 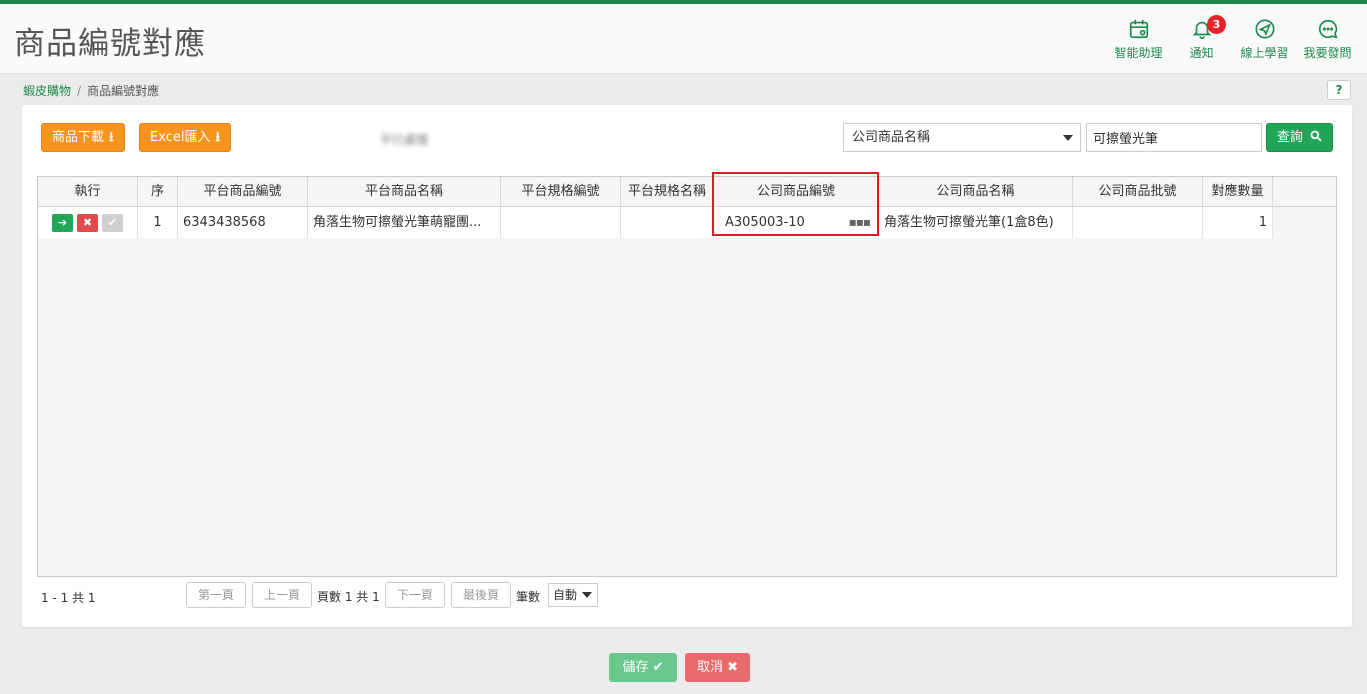 I want to click on page-header: 商品編號對應 智能助理 3 通知 線上學習 我要發問, so click(x=683, y=39).